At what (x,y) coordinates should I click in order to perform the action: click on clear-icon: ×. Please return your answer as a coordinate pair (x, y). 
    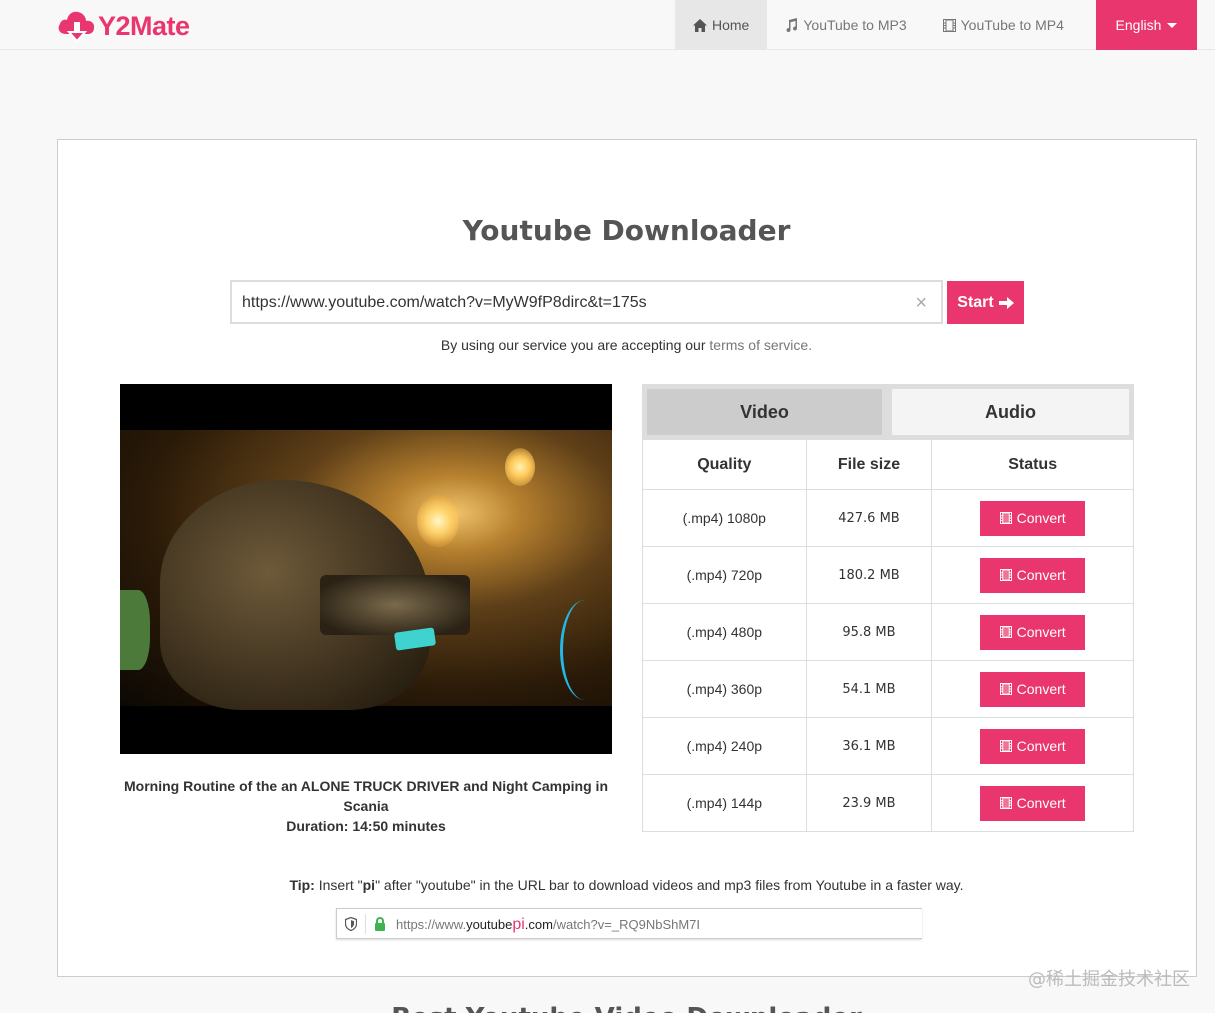
    Looking at the image, I should click on (921, 303).